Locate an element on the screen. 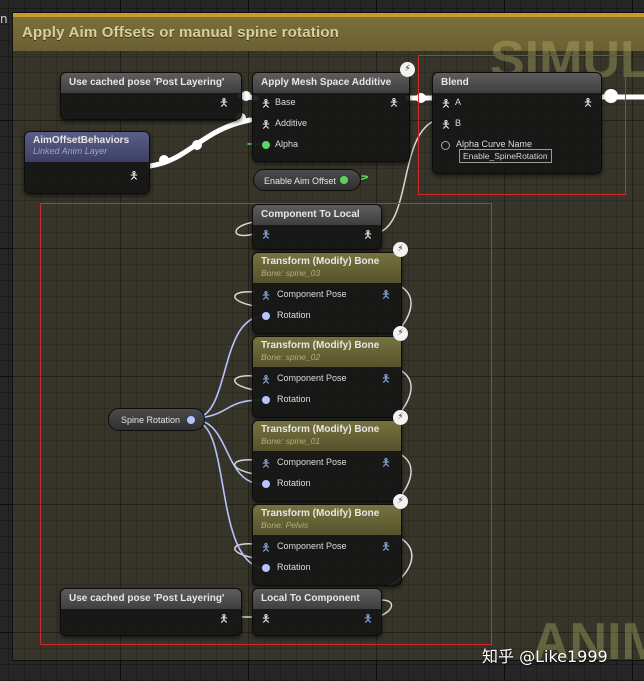 This screenshot has height=681, width=644. pin-label: Additive is located at coordinates (291, 123).